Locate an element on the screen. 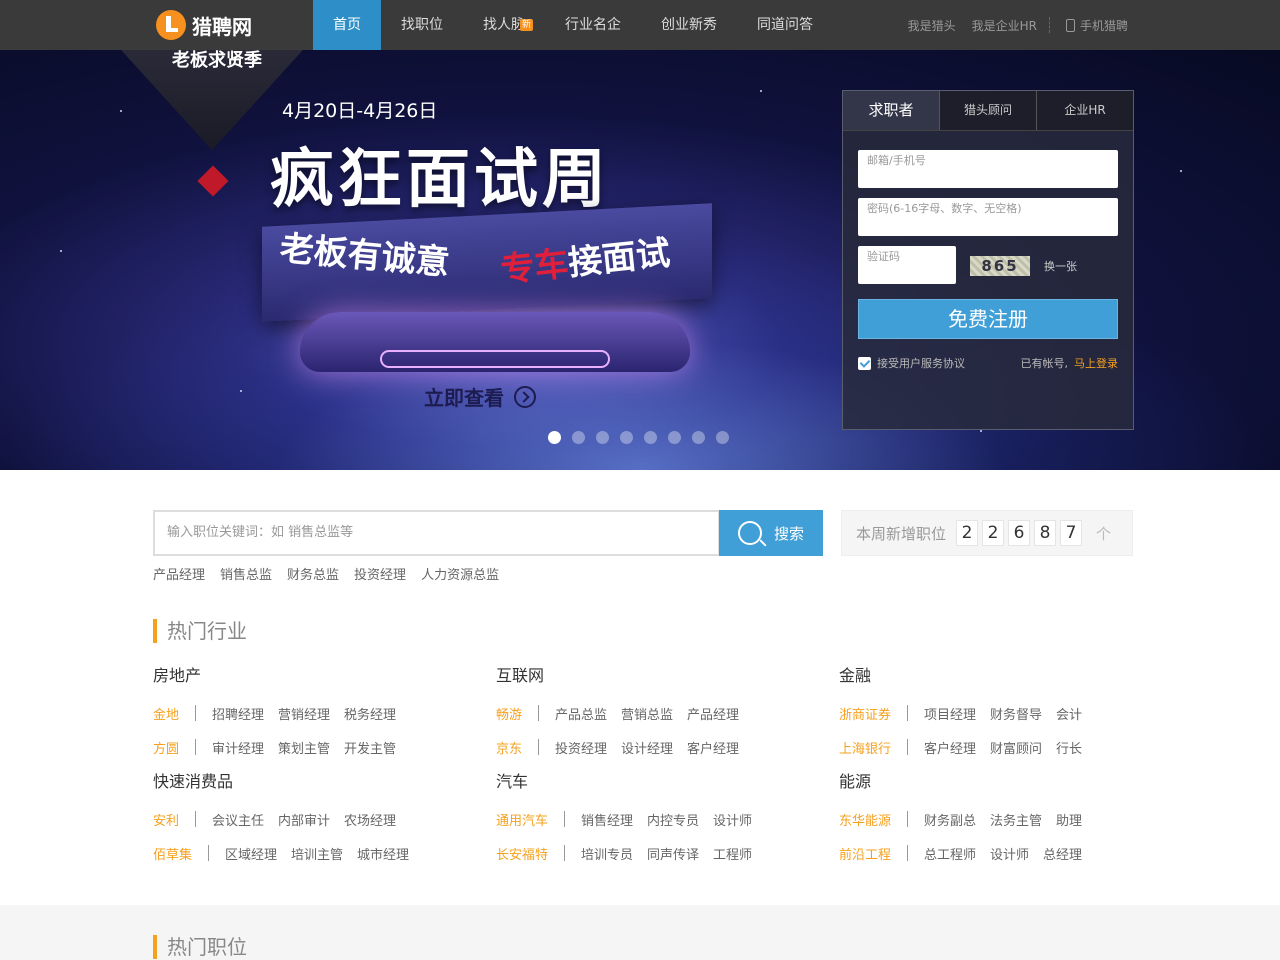 Image resolution: width=1280 pixels, height=960 pixels. job-link: 工程师 is located at coordinates (732, 853).